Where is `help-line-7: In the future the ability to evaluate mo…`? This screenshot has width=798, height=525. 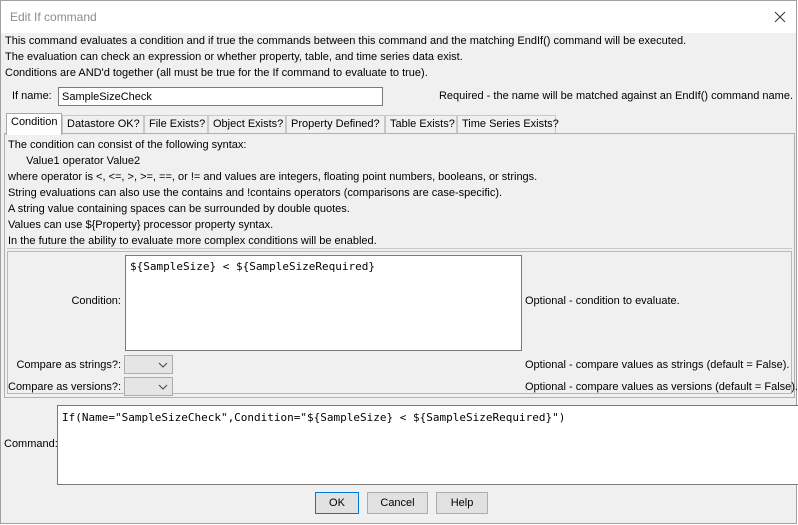 help-line-7: In the future the ability to evaluate mo… is located at coordinates (192, 241).